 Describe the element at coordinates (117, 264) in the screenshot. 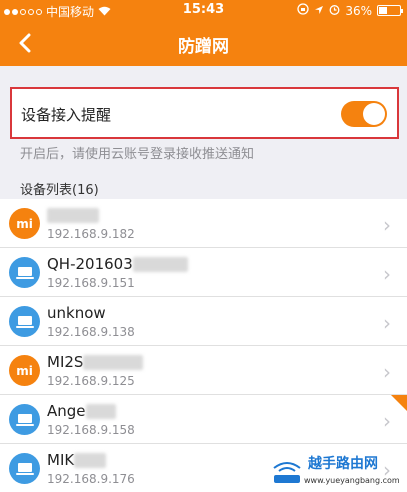

I see `device-name: QH-201603` at that location.